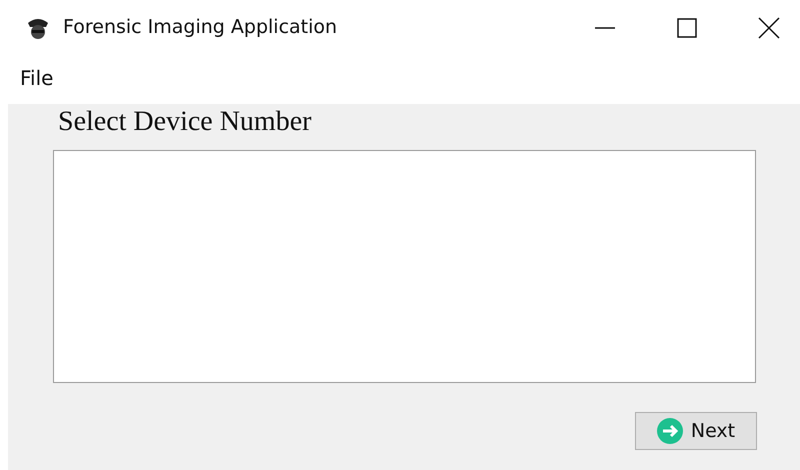  What do you see at coordinates (185, 122) in the screenshot?
I see `heading: Select Device Number` at bounding box center [185, 122].